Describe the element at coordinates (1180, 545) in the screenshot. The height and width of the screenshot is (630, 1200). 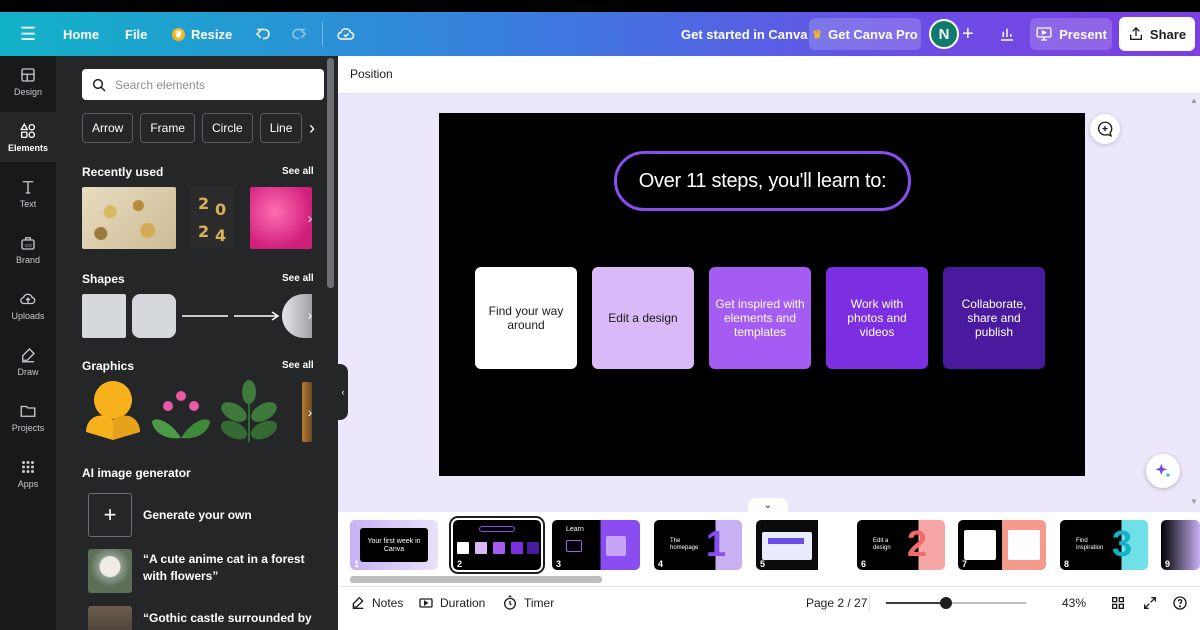
I see `page-thumb: 9` at that location.